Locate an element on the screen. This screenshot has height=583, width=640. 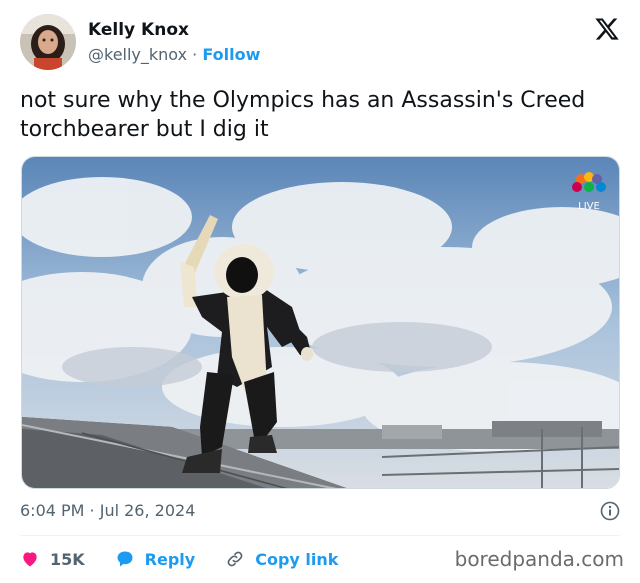
like-button: 15K is located at coordinates (52, 559).